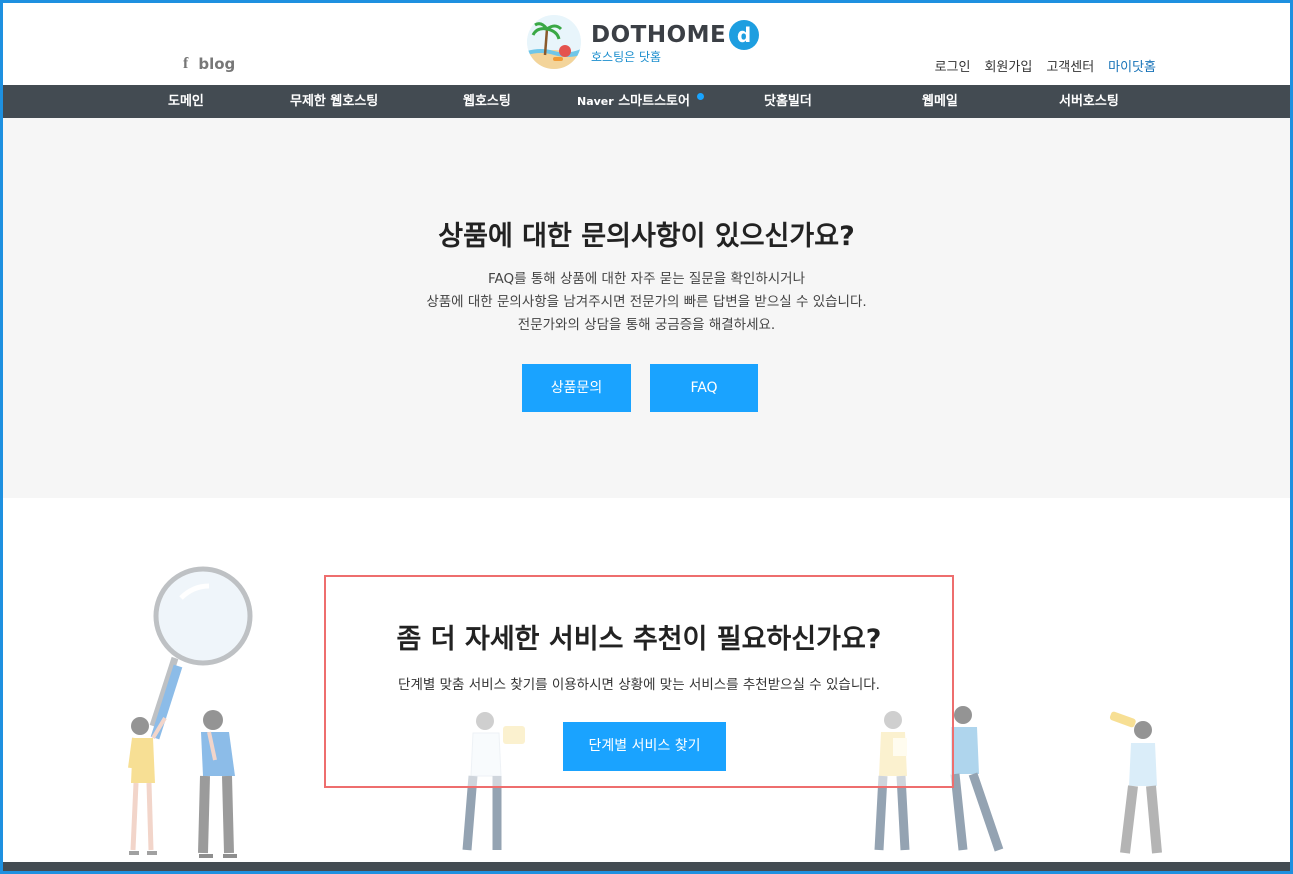 This screenshot has height=874, width=1293. What do you see at coordinates (201, 653) in the screenshot?
I see `magnifier-icon` at bounding box center [201, 653].